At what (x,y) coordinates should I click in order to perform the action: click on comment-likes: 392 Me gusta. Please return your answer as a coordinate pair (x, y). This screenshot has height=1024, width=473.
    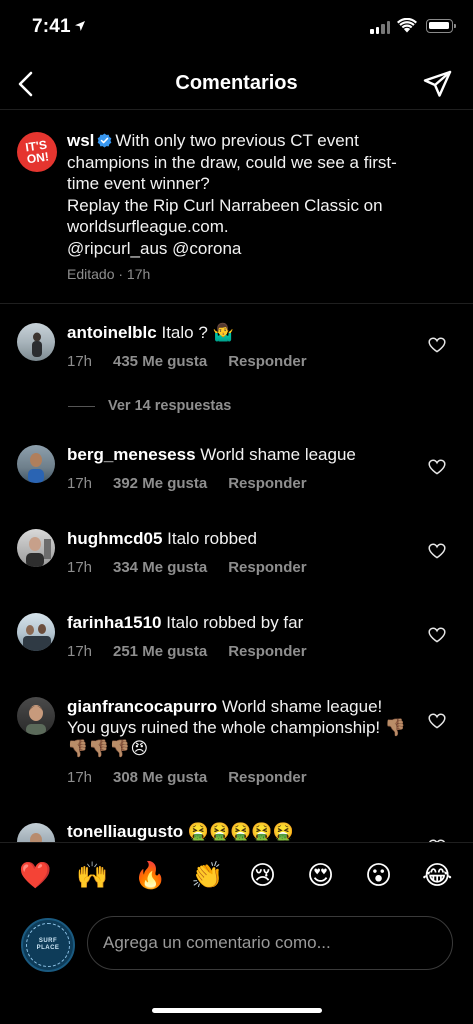
    Looking at the image, I should click on (160, 483).